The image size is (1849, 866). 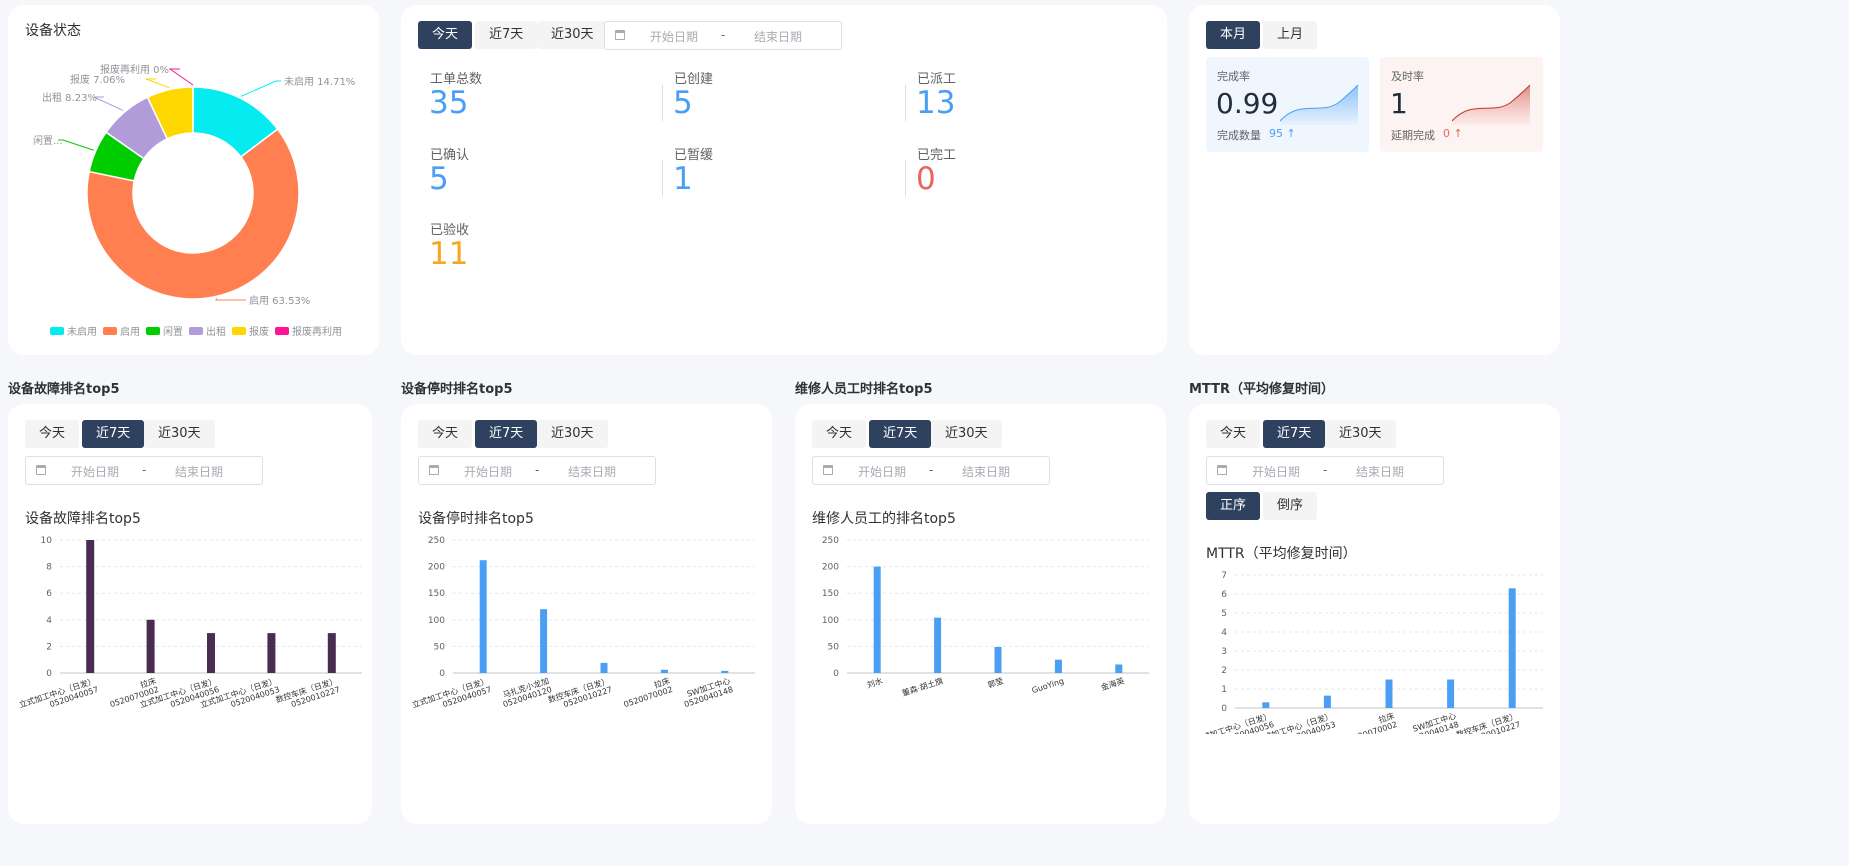 I want to click on stat-total-value: 35, so click(x=449, y=103).